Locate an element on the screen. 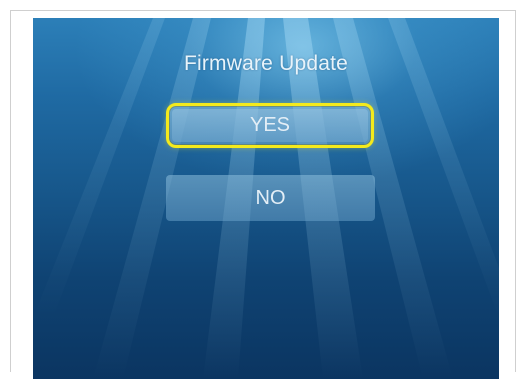  no-button-label: NO is located at coordinates (270, 197).